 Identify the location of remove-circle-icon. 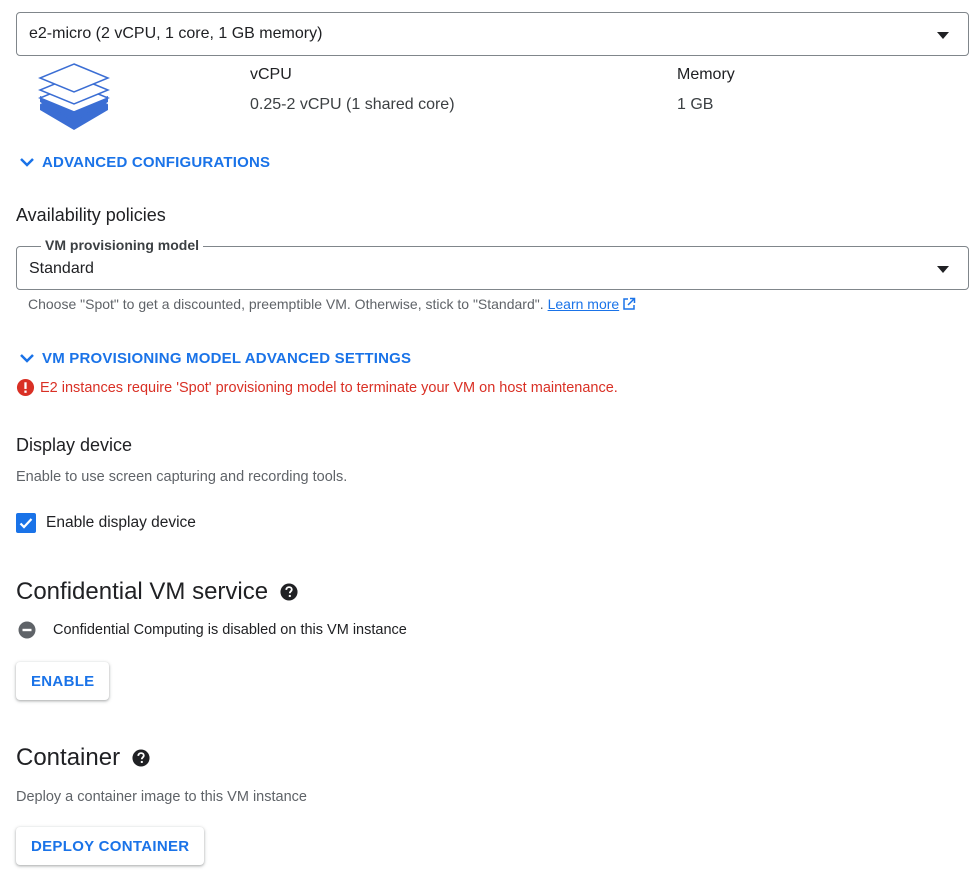
(27, 630).